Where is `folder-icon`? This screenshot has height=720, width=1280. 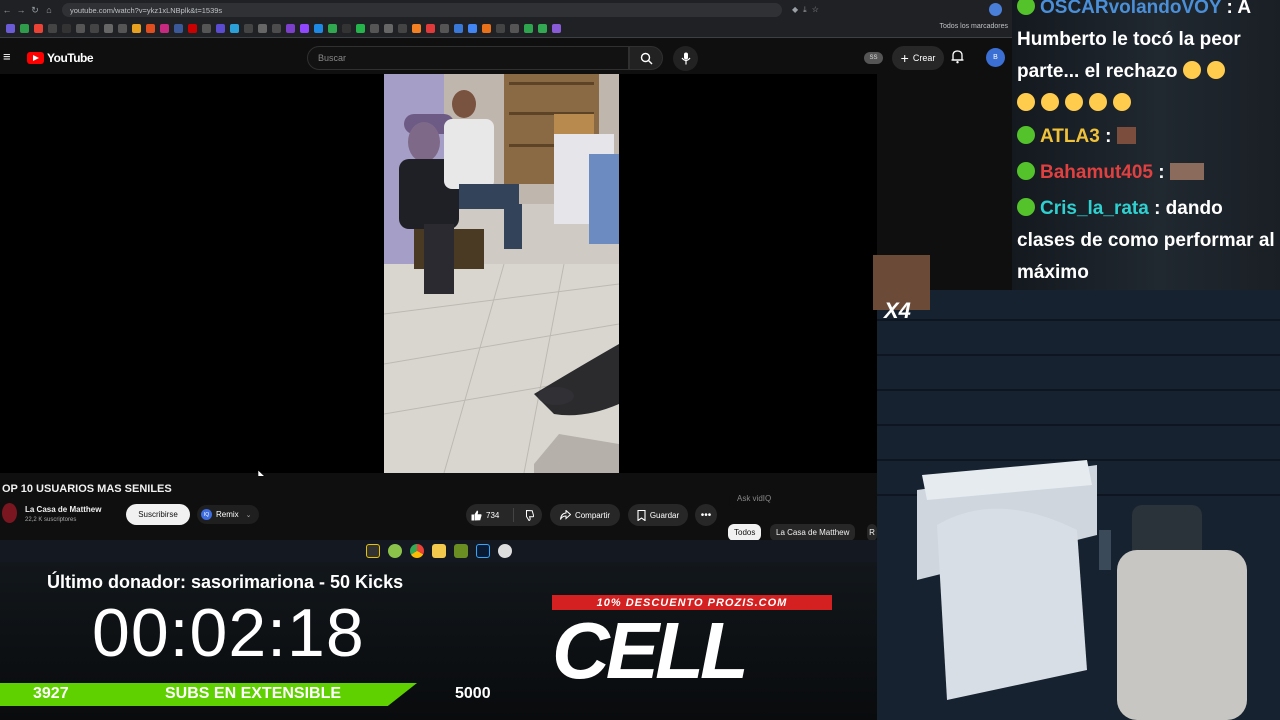
folder-icon is located at coordinates (438, 551).